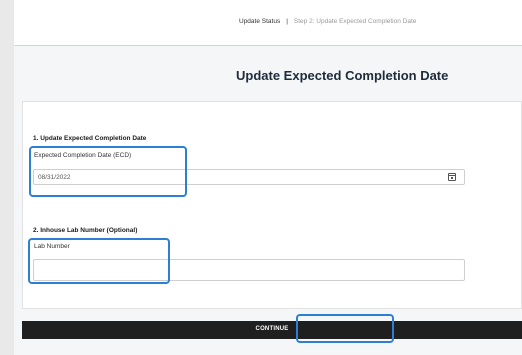  Describe the element at coordinates (259, 21) in the screenshot. I see `breadcrumb-current: Update Status` at that location.